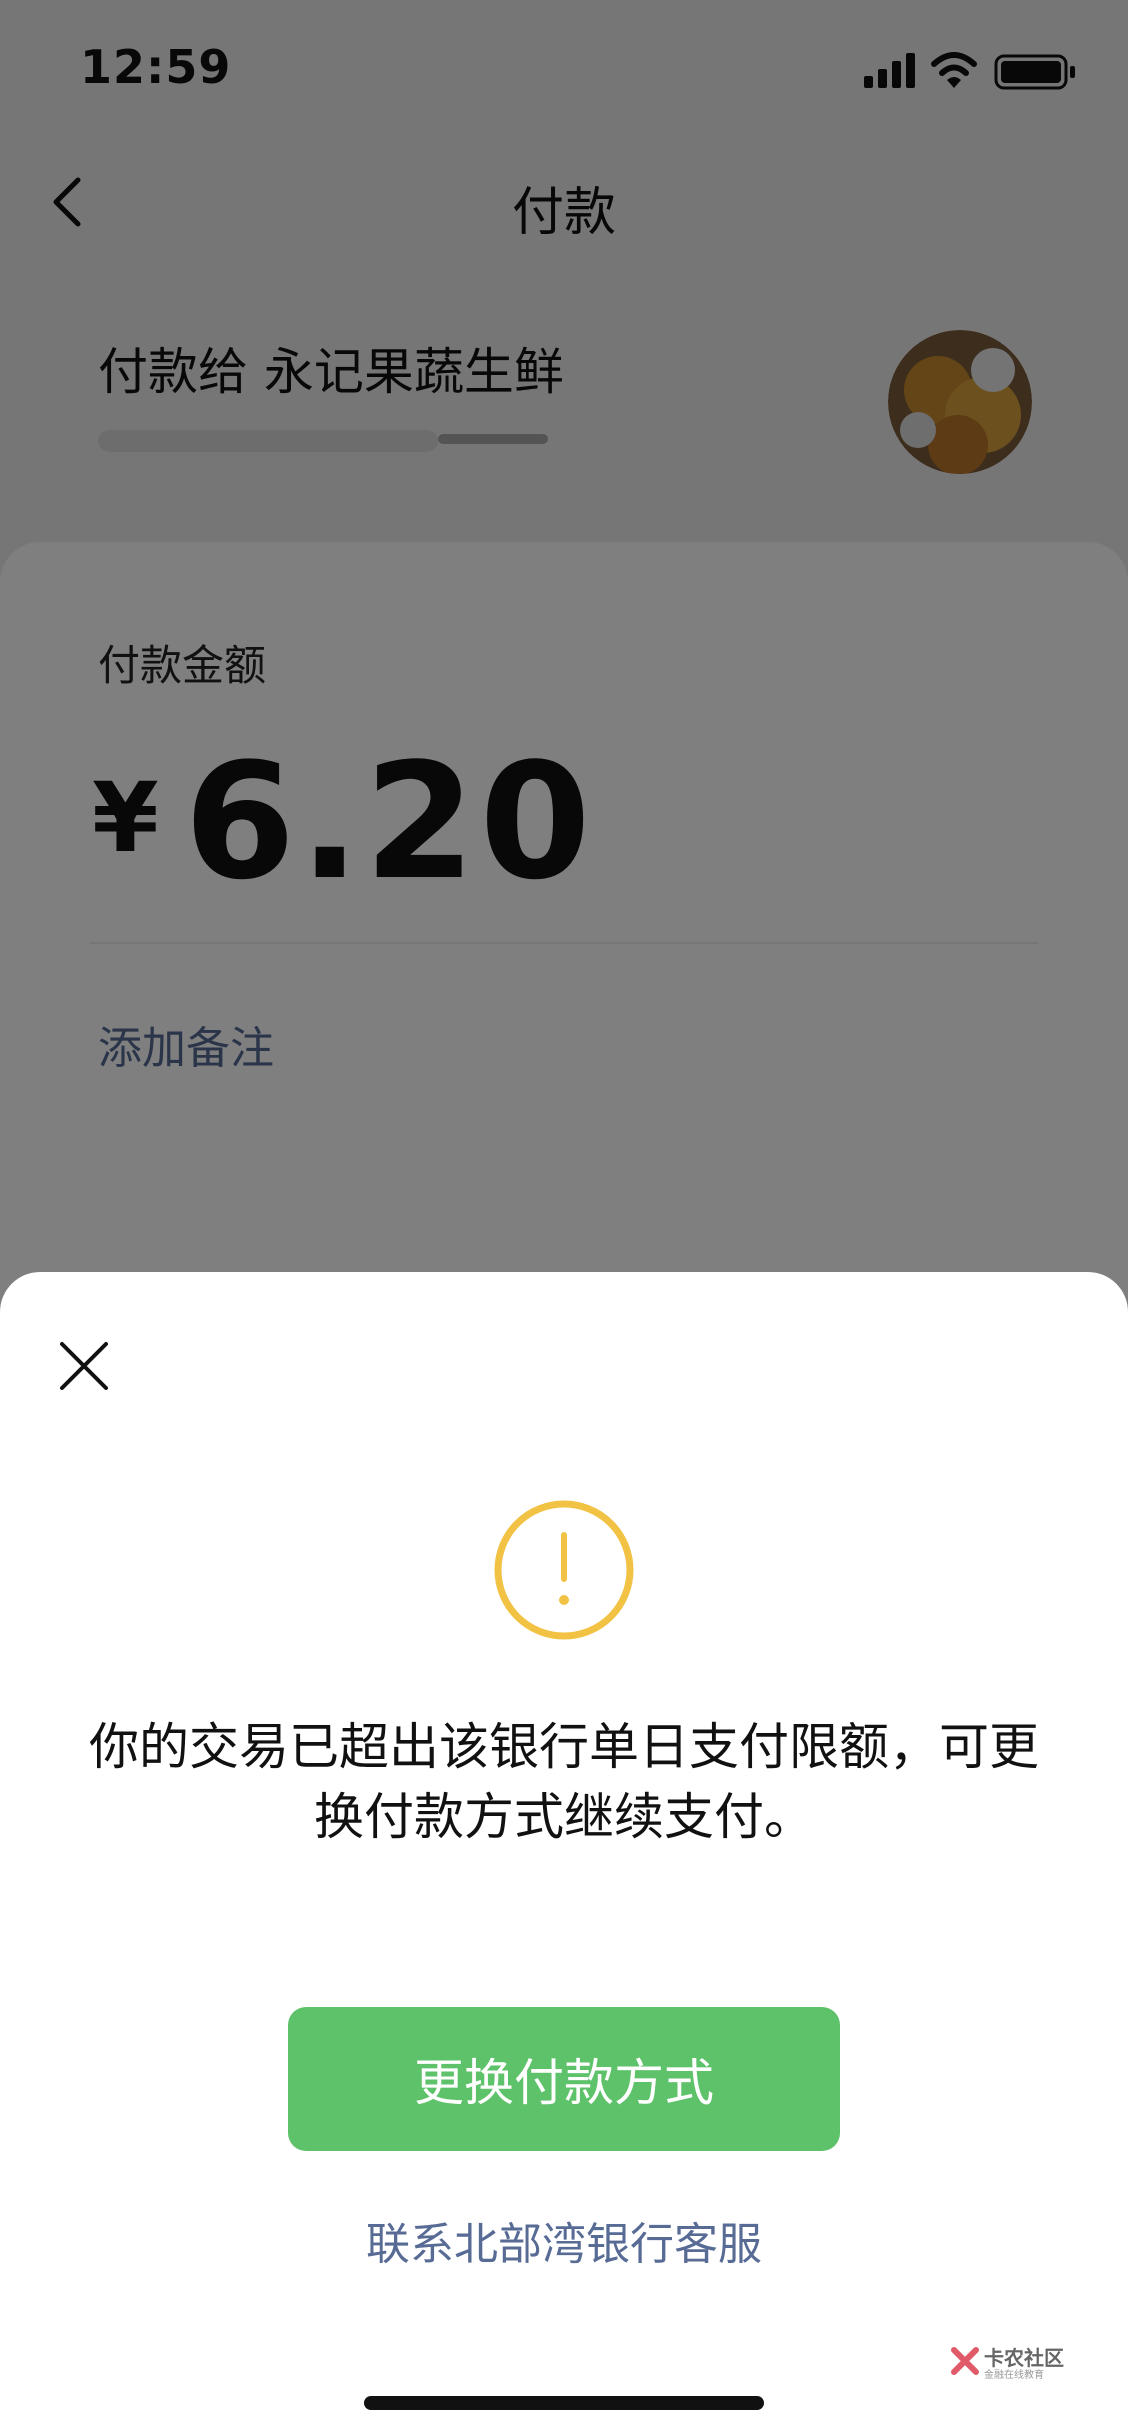 The image size is (1128, 2436). What do you see at coordinates (564, 2403) in the screenshot?
I see `home-indicator` at bounding box center [564, 2403].